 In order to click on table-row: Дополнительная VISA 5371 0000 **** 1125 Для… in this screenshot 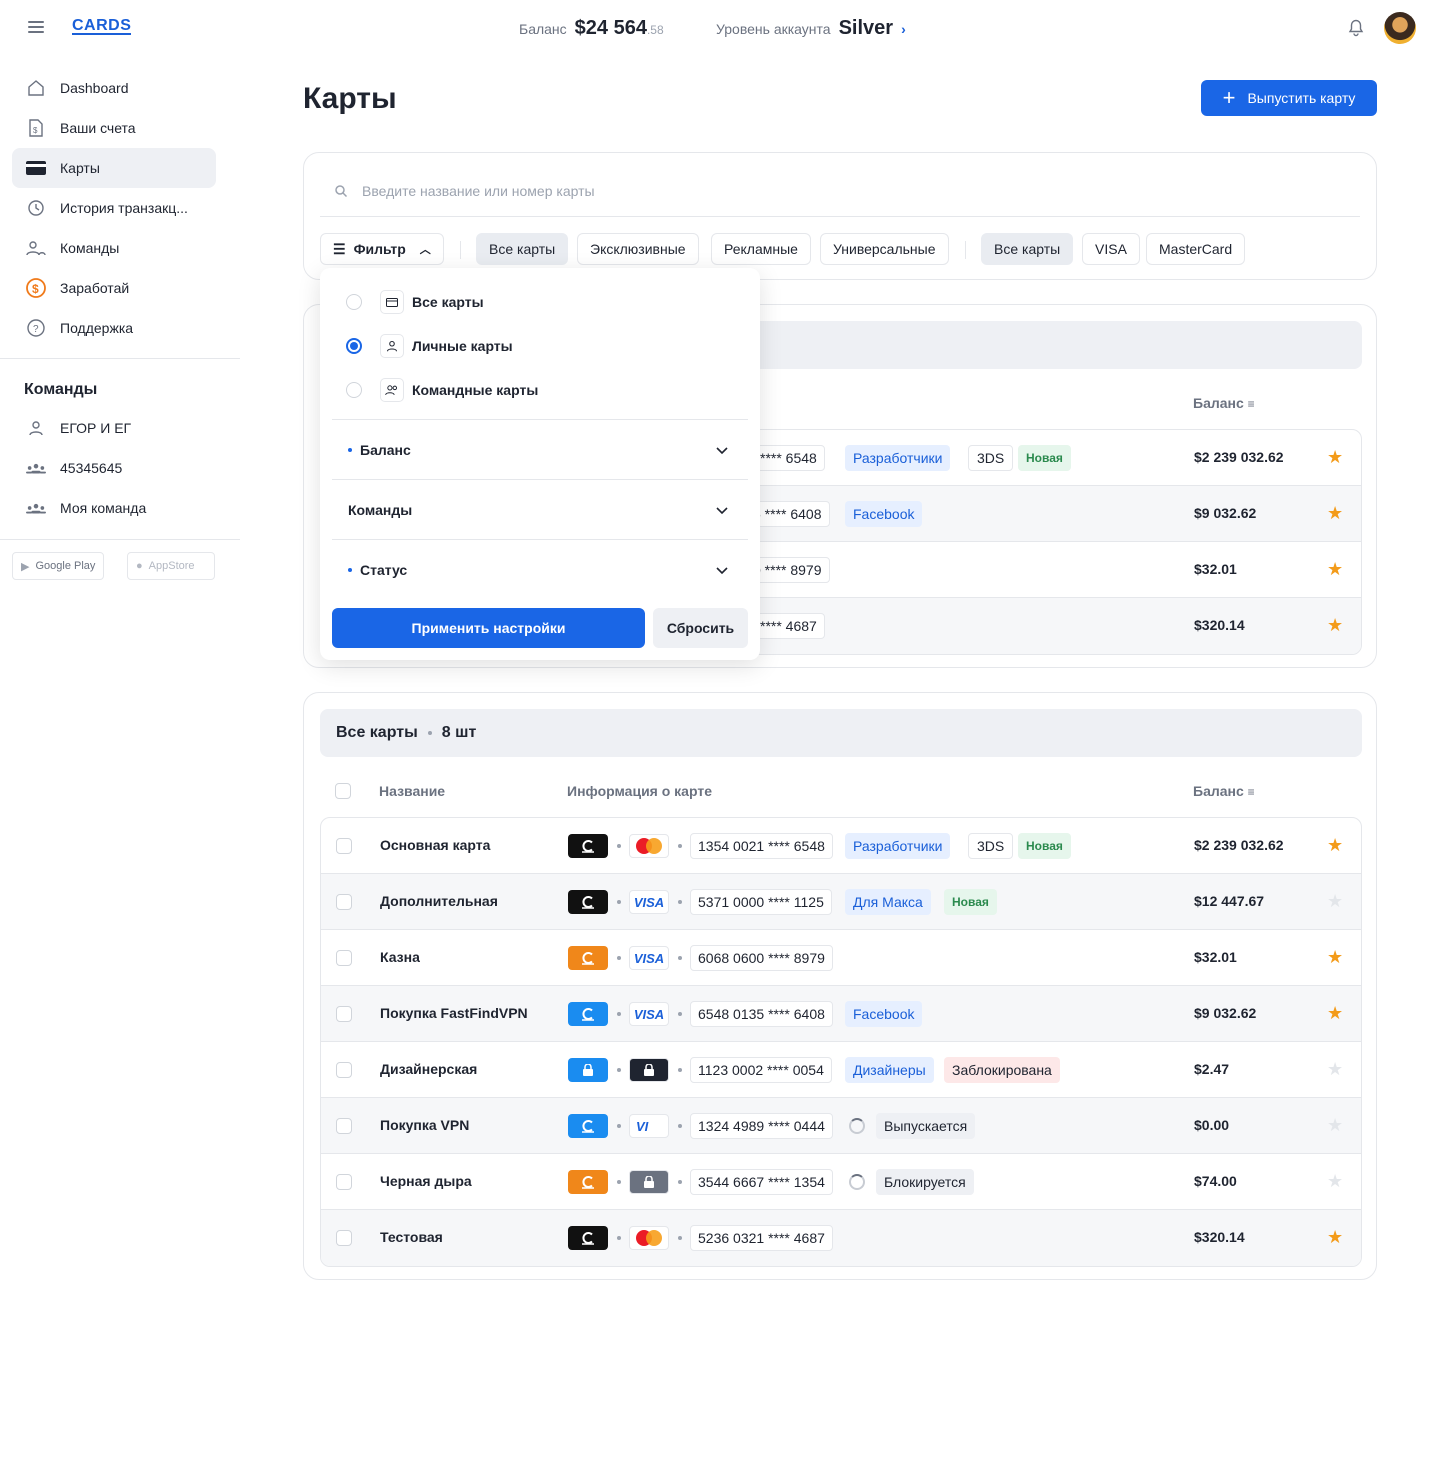, I will do `click(841, 902)`.